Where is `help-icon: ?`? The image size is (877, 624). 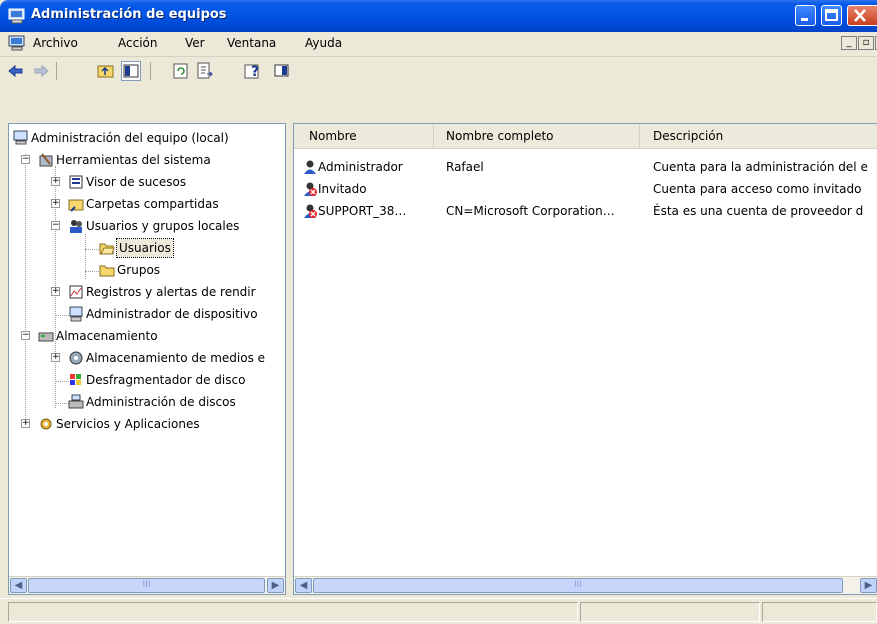 help-icon: ? is located at coordinates (253, 71).